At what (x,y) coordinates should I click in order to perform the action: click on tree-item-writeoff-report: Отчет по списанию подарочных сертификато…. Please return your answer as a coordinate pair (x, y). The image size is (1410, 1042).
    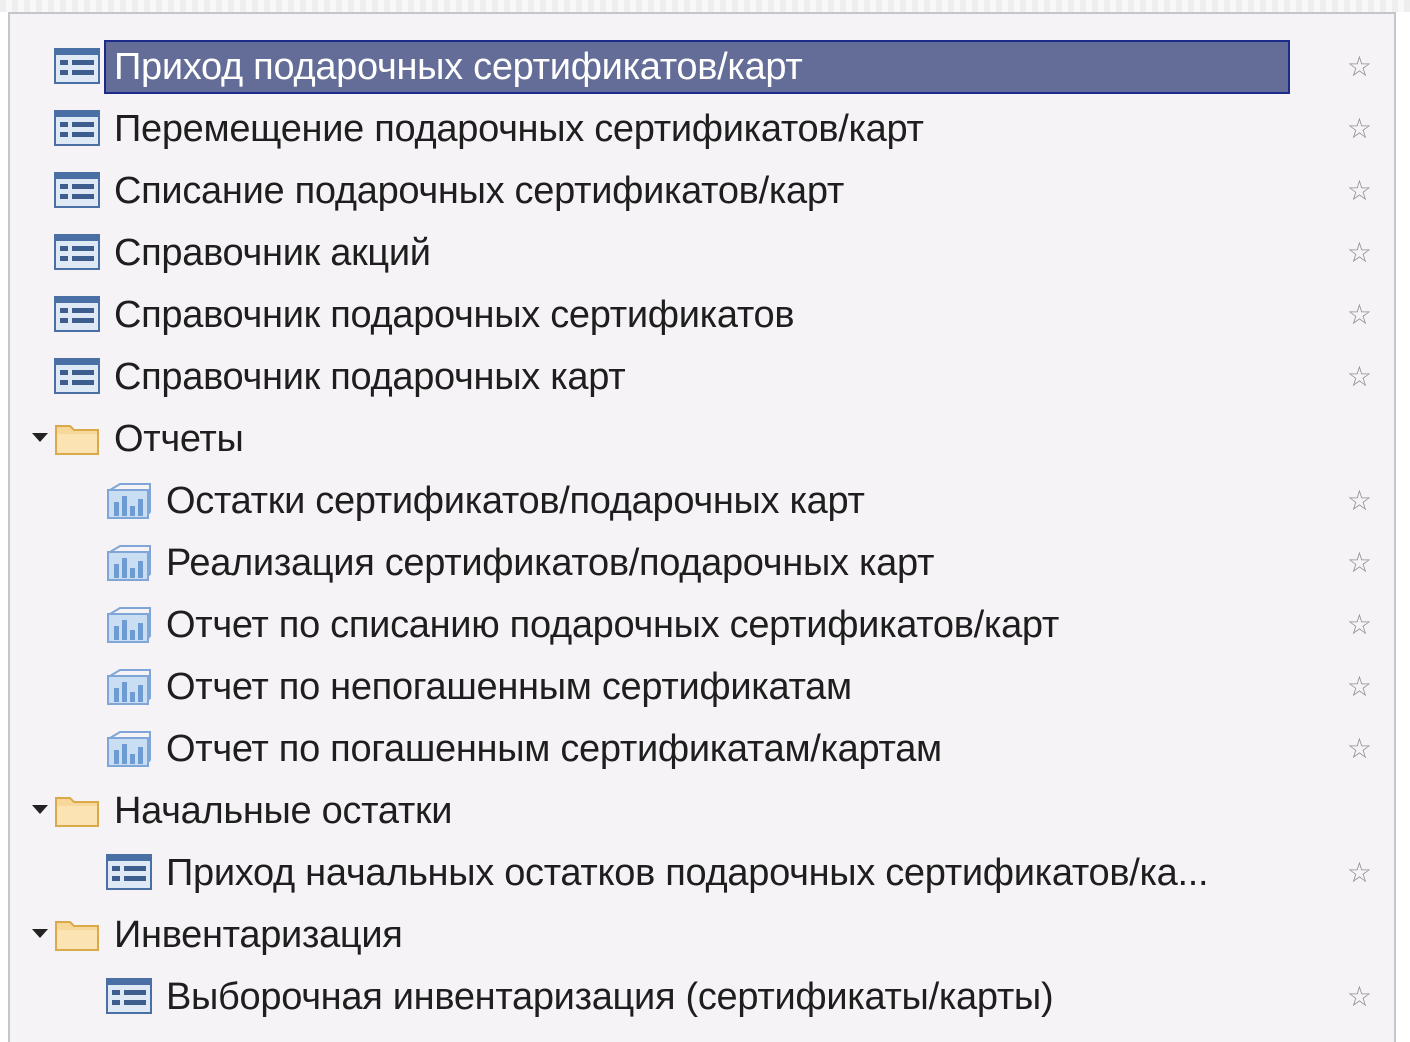
    Looking at the image, I should click on (702, 625).